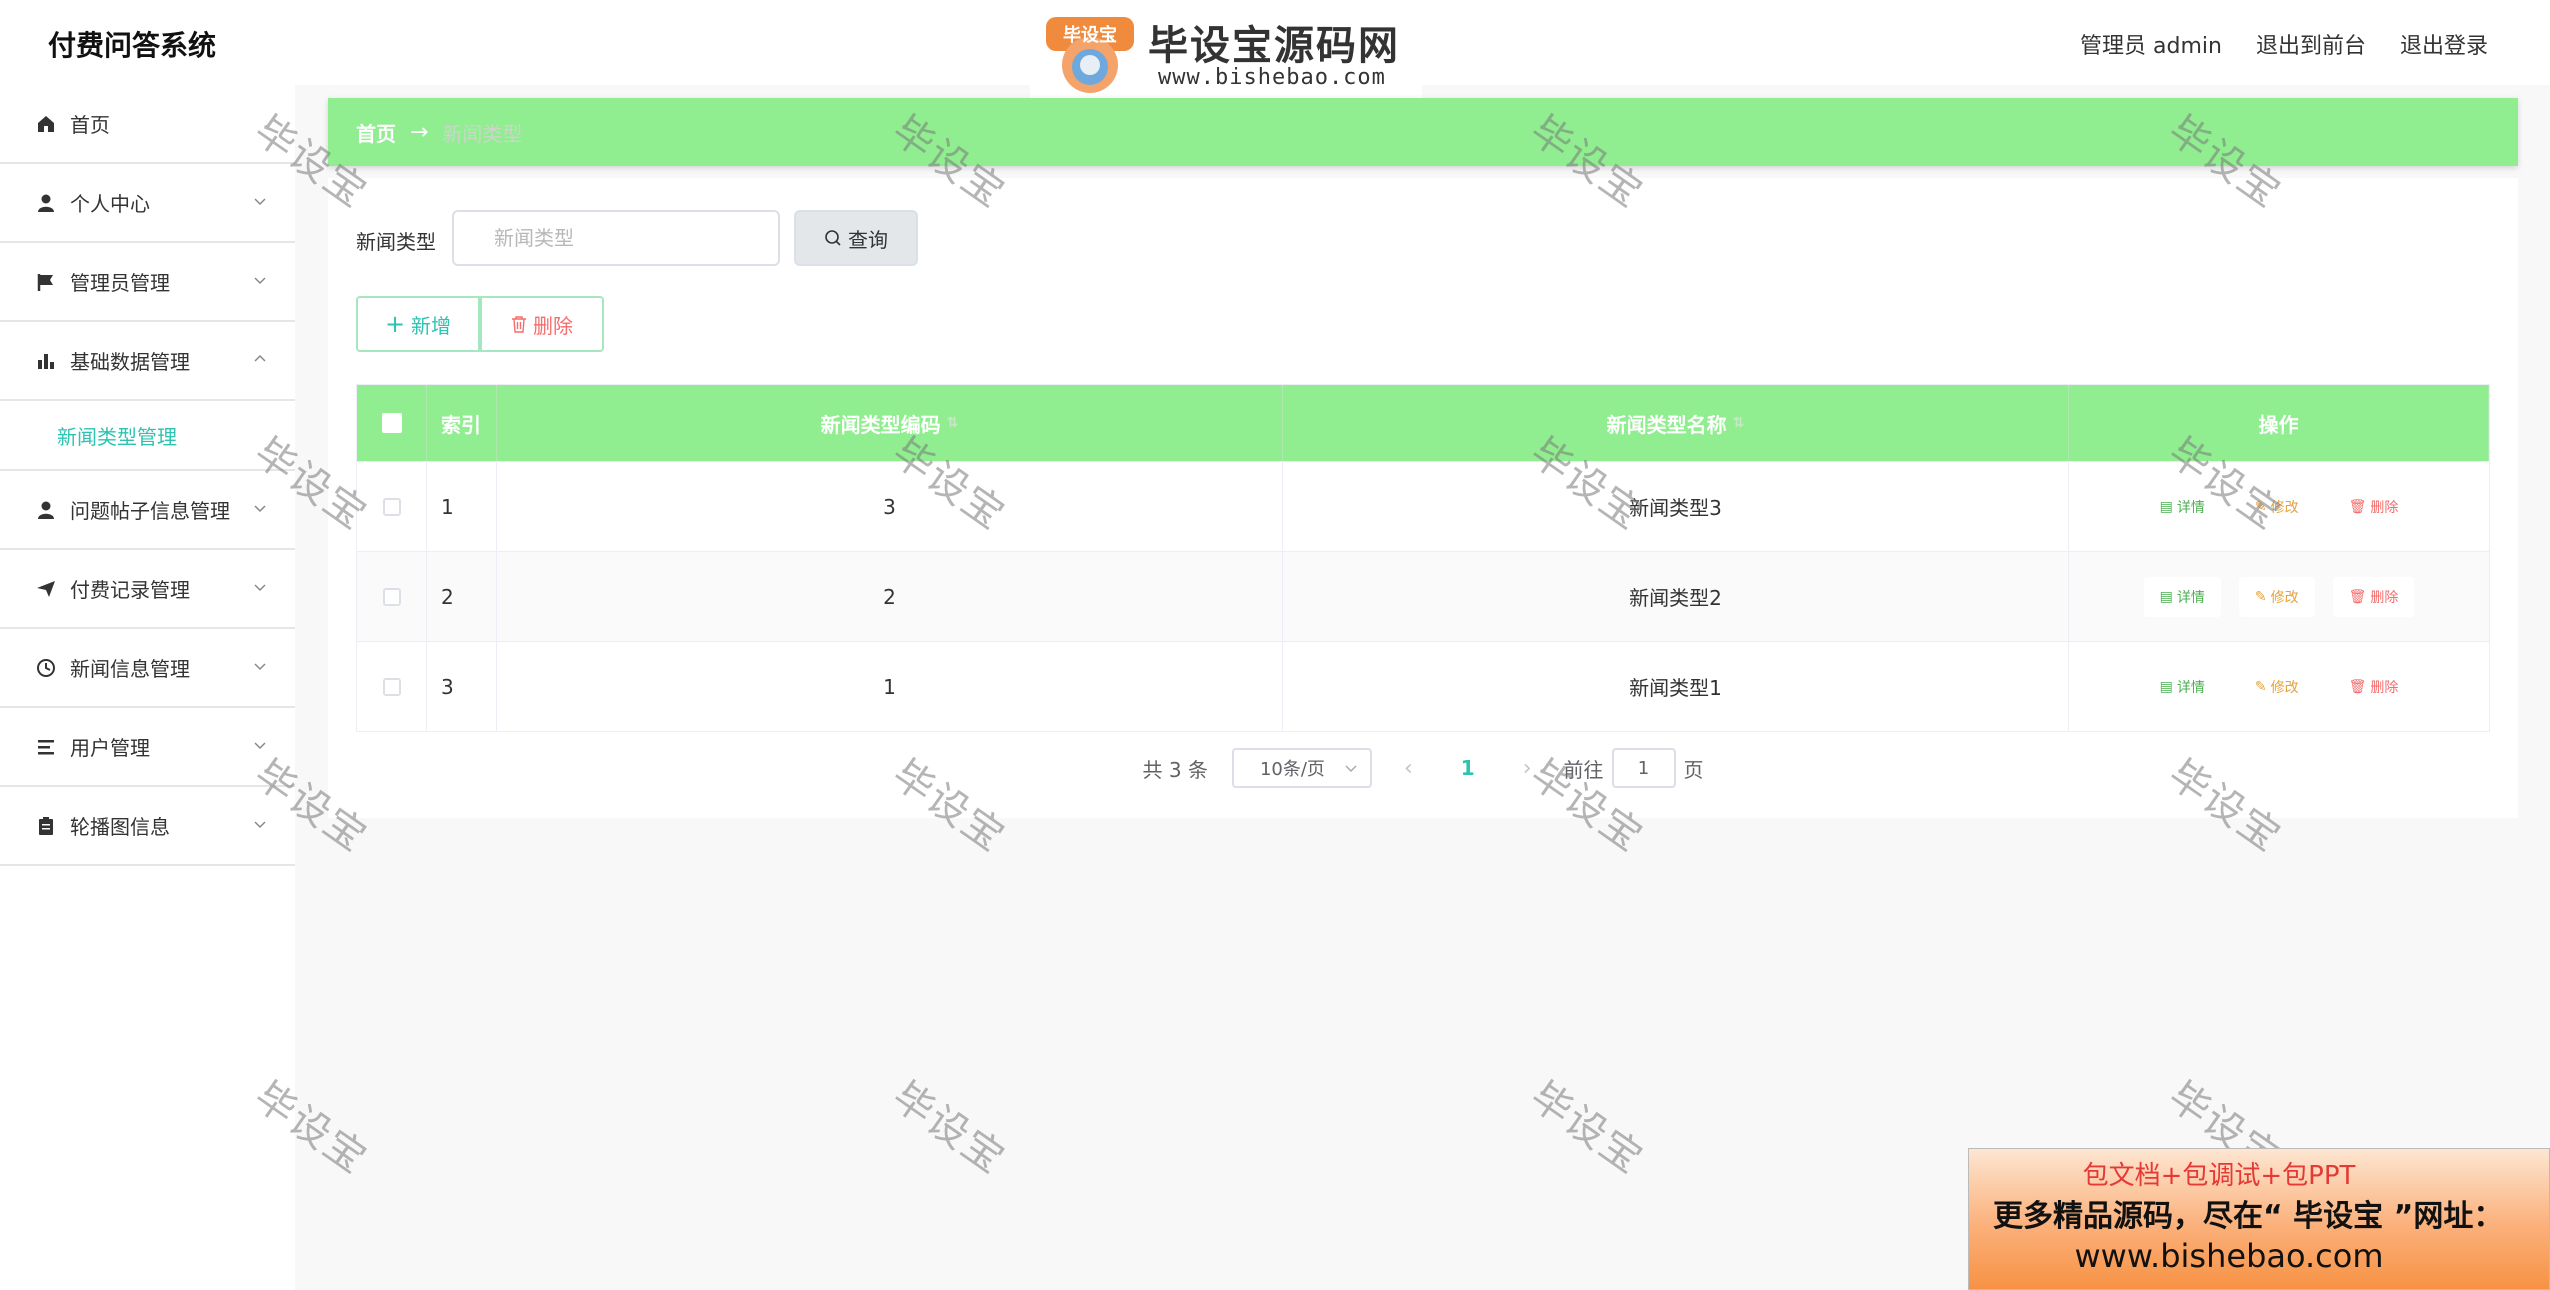 Image resolution: width=2550 pixels, height=1290 pixels. Describe the element at coordinates (147, 510) in the screenshot. I see `sidebar-item-question-posts: 问题帖子信息管理` at that location.